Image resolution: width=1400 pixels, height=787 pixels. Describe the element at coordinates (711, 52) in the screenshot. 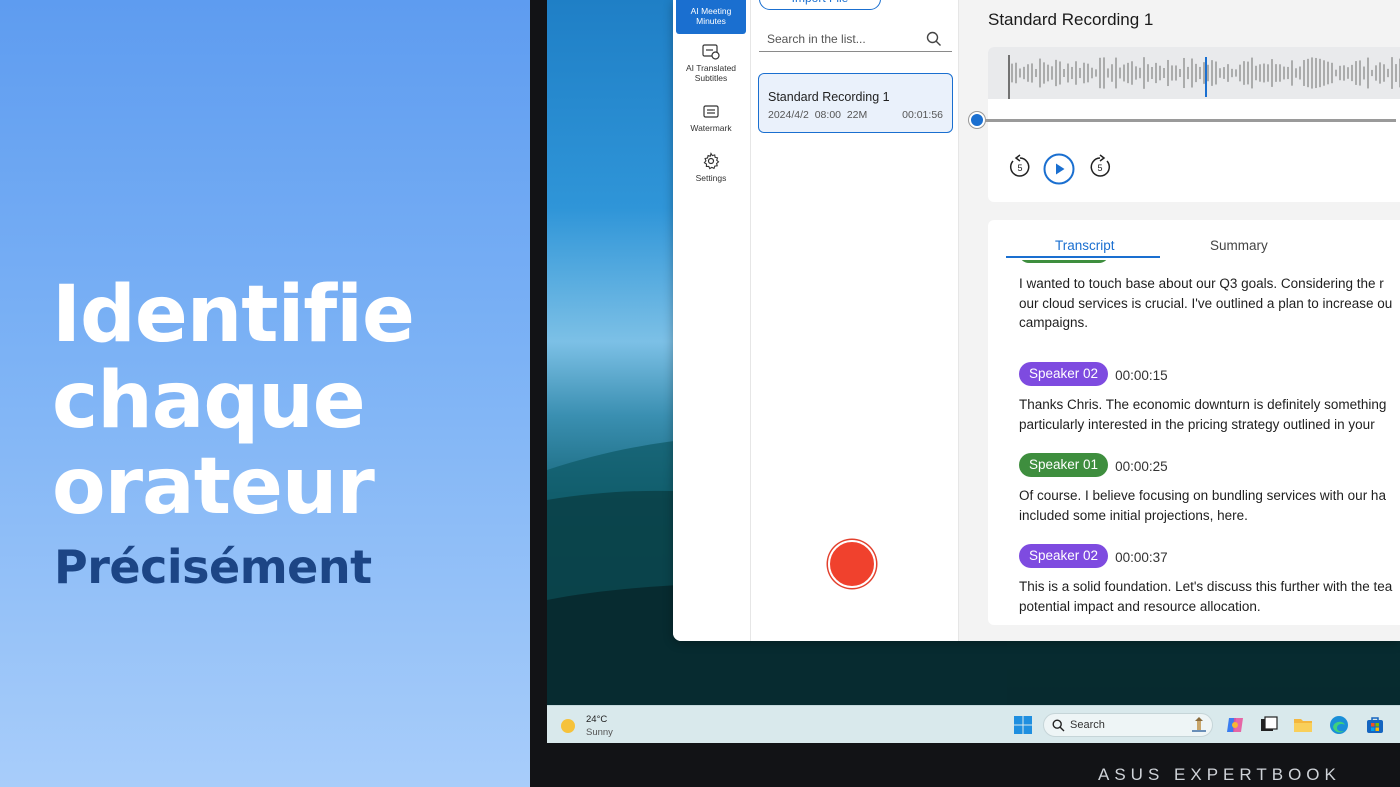

I see `translated-subtitles-icon` at that location.